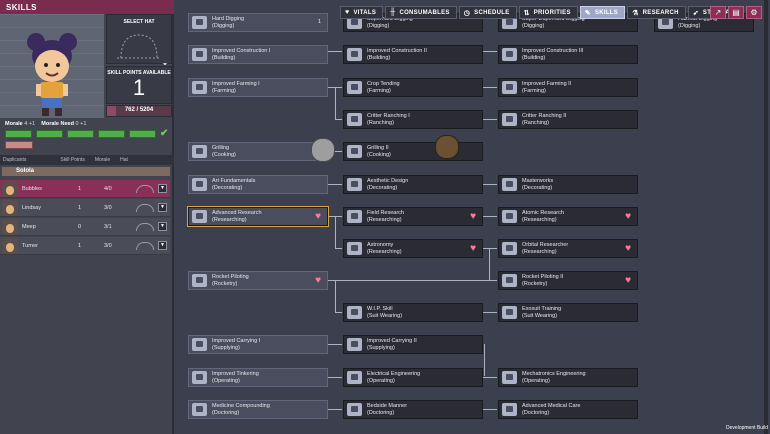  I want to click on tab-consumables: ╫ CONSUMABLES, so click(421, 12).